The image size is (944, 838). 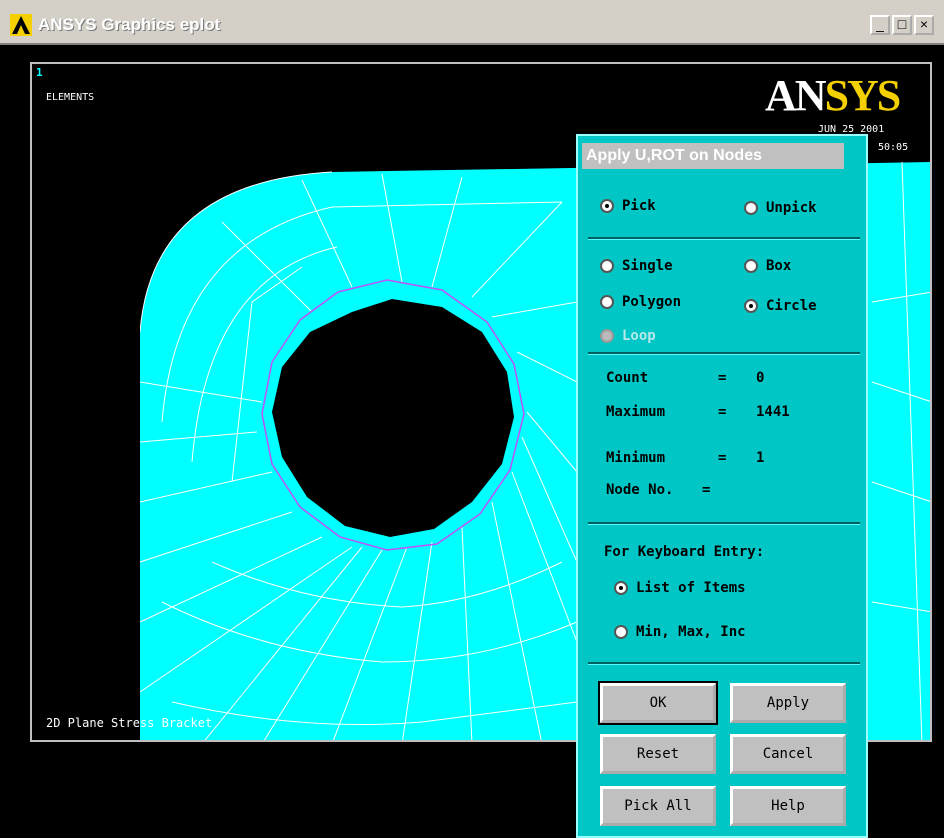 I want to click on minimize-button: _, so click(x=880, y=25).